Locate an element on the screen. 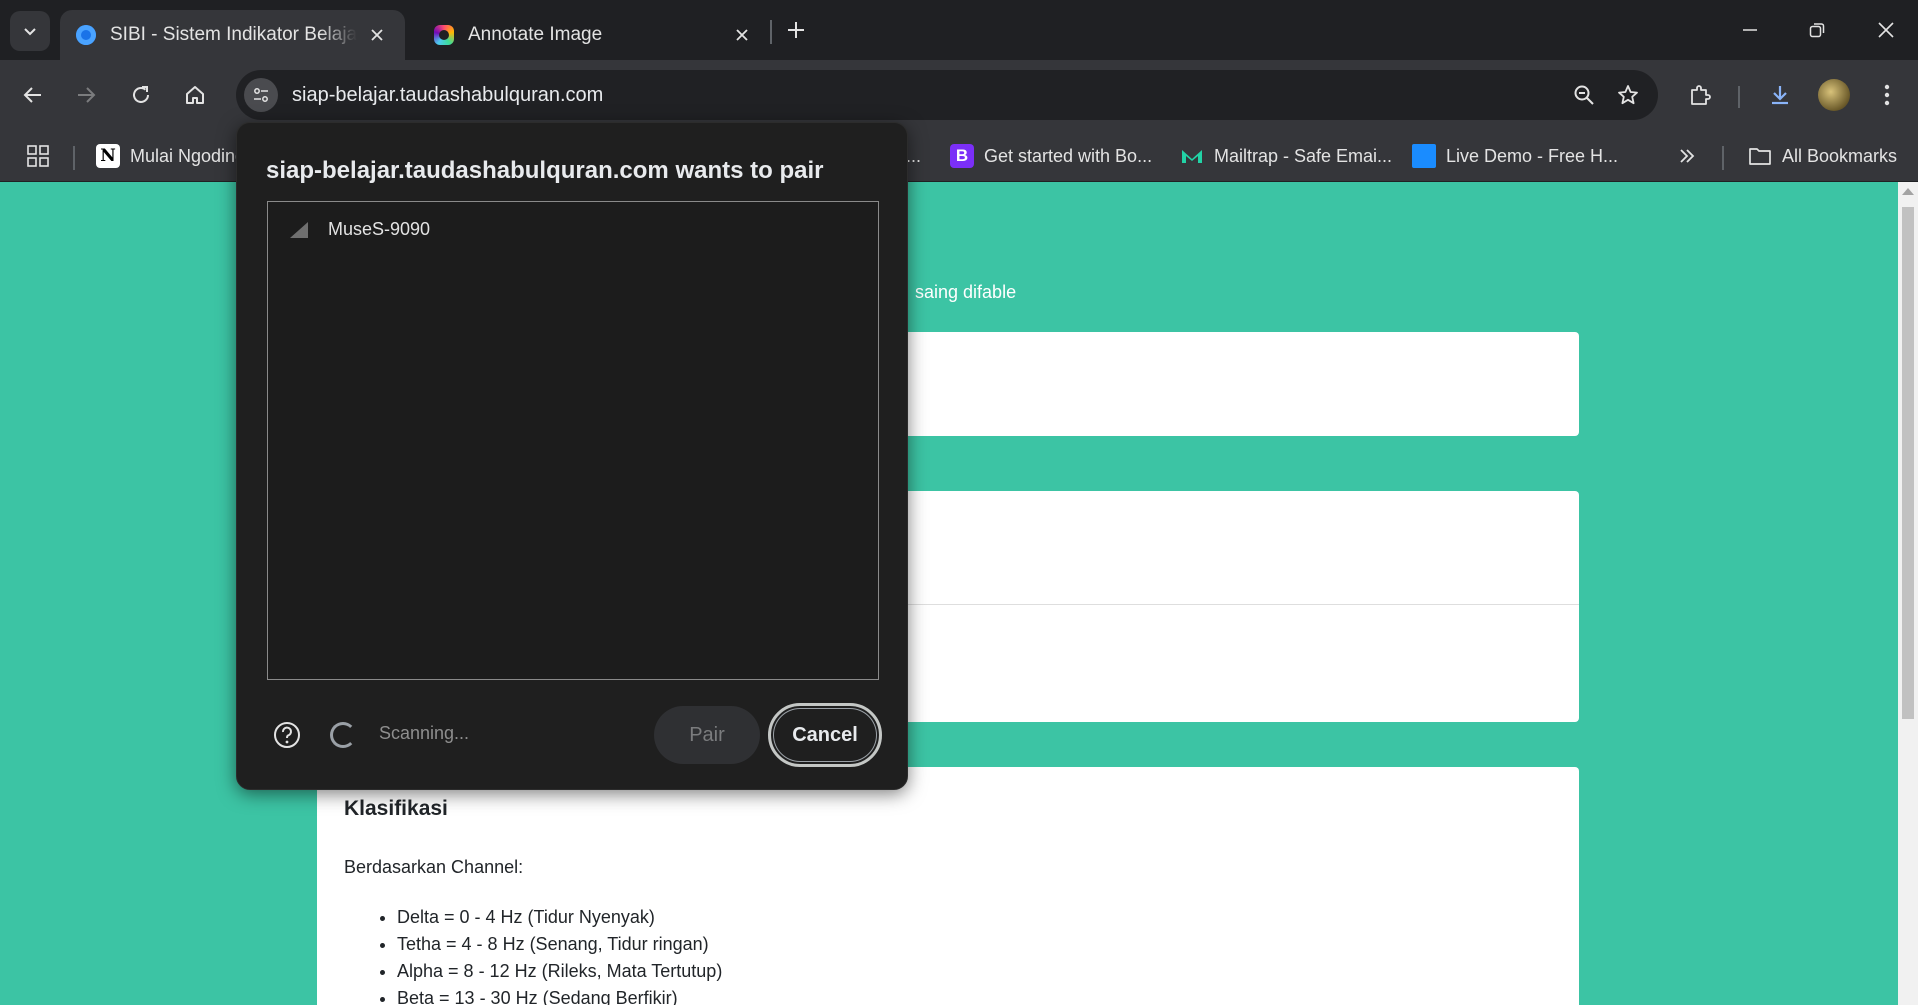 This screenshot has height=1005, width=1918. close-window-button is located at coordinates (1886, 30).